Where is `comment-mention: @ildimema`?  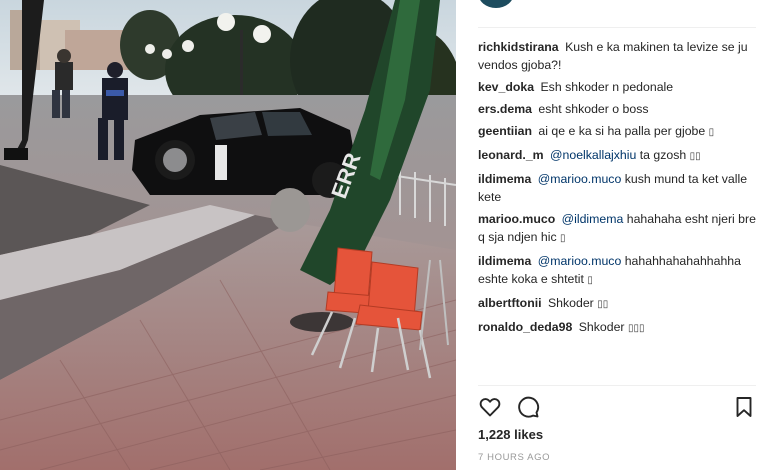
comment-mention: @ildimema is located at coordinates (593, 219).